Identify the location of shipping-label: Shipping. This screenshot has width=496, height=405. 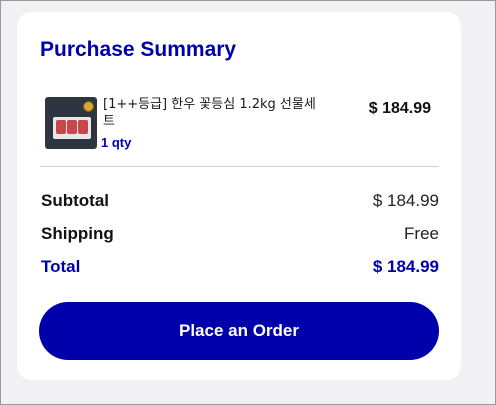
(77, 233).